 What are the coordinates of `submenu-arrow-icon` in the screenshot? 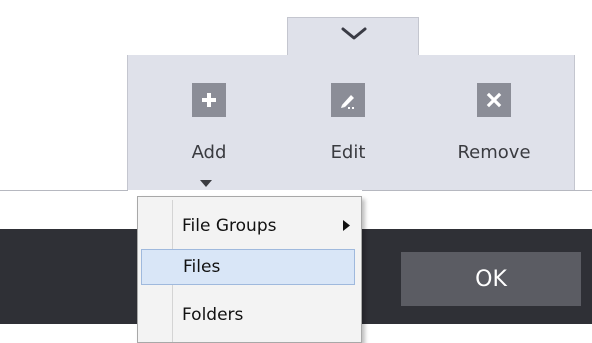 It's located at (346, 225).